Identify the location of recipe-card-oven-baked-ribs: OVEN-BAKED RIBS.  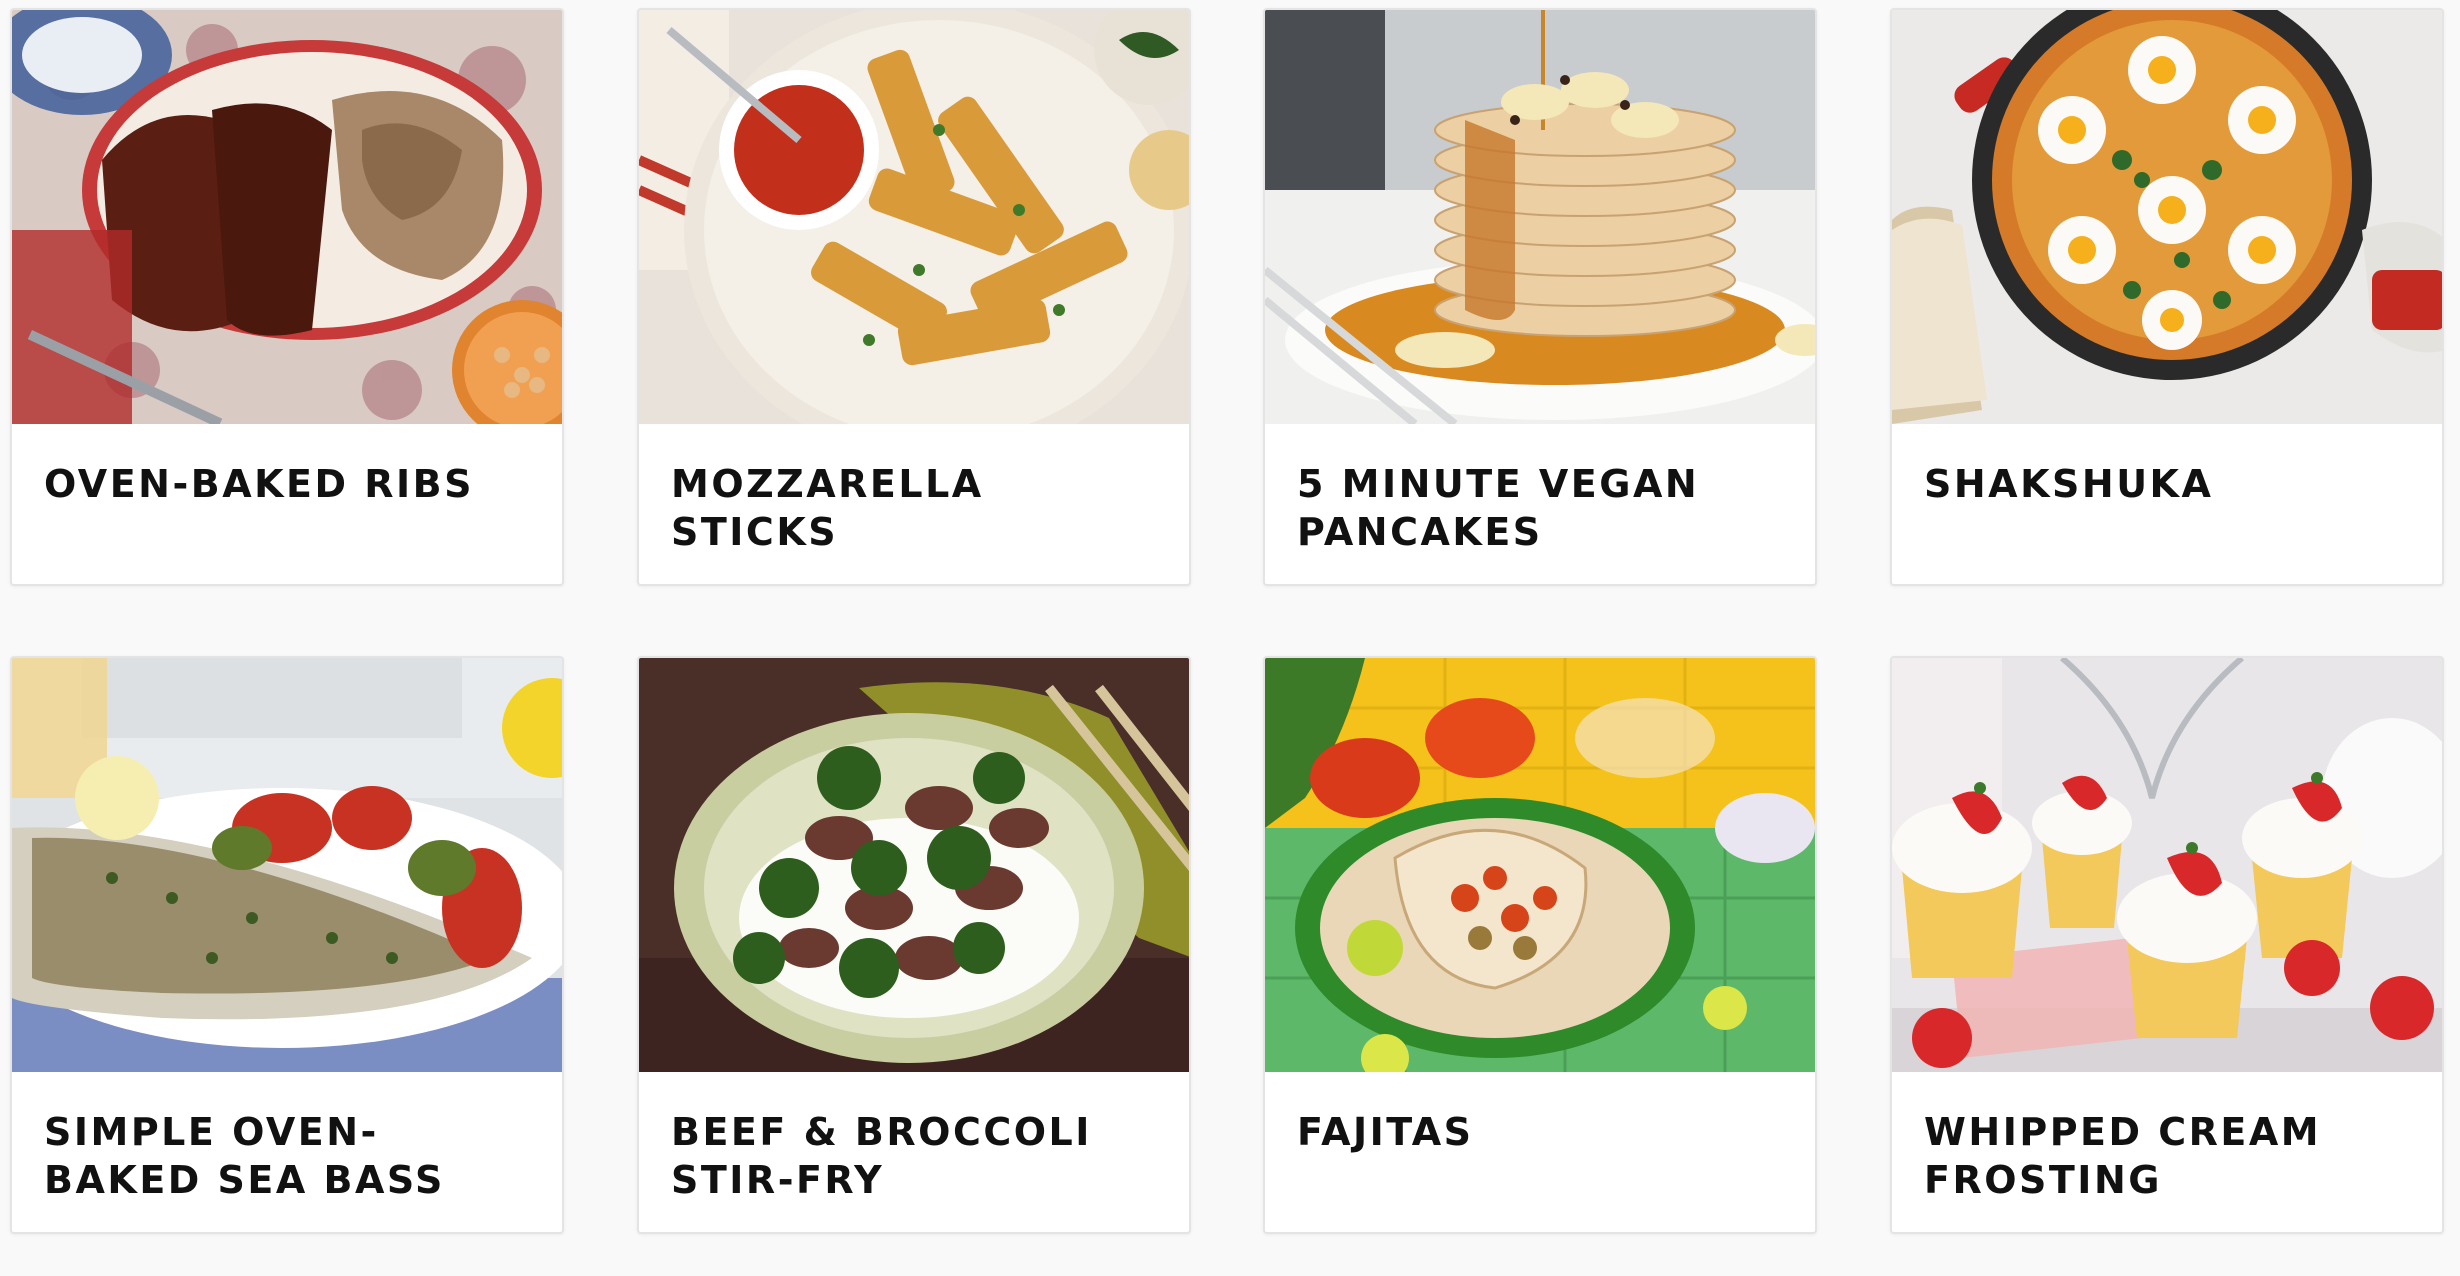
(287, 297).